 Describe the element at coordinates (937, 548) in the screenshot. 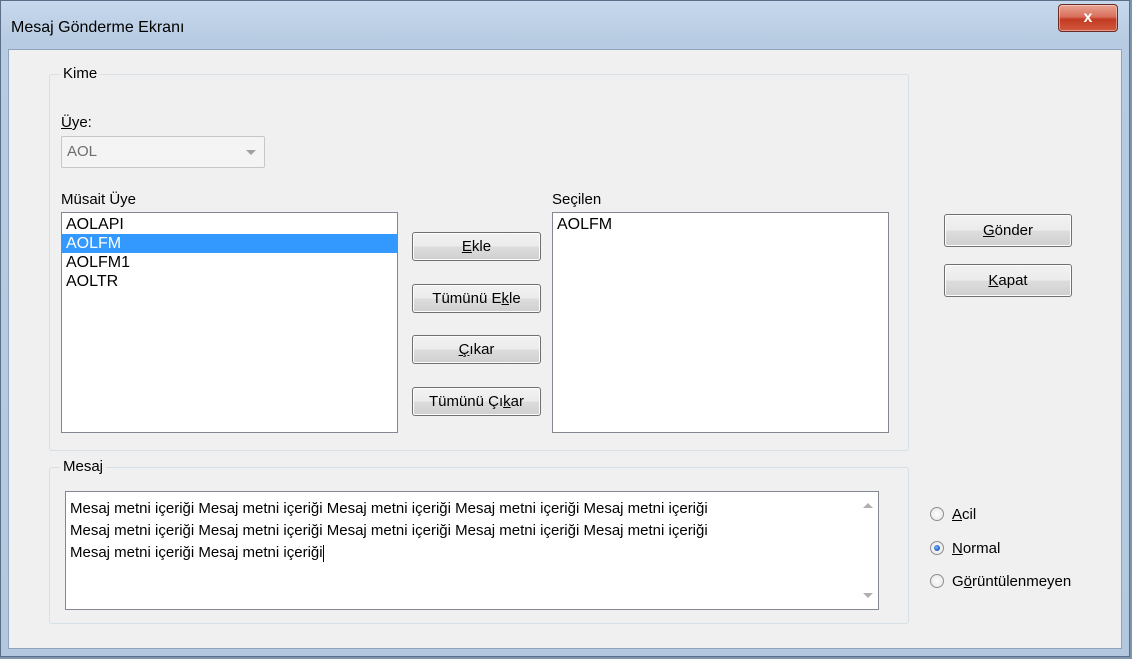

I see `radio-button-checked-icon` at that location.